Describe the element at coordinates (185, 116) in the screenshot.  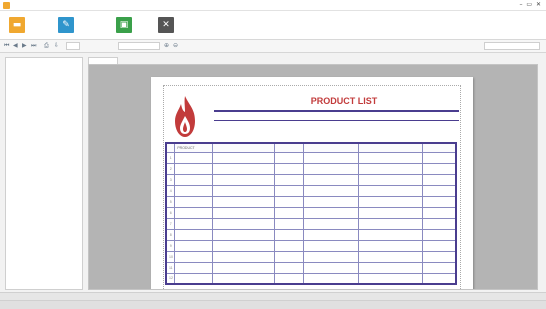
I see `flame-logo-icon` at that location.